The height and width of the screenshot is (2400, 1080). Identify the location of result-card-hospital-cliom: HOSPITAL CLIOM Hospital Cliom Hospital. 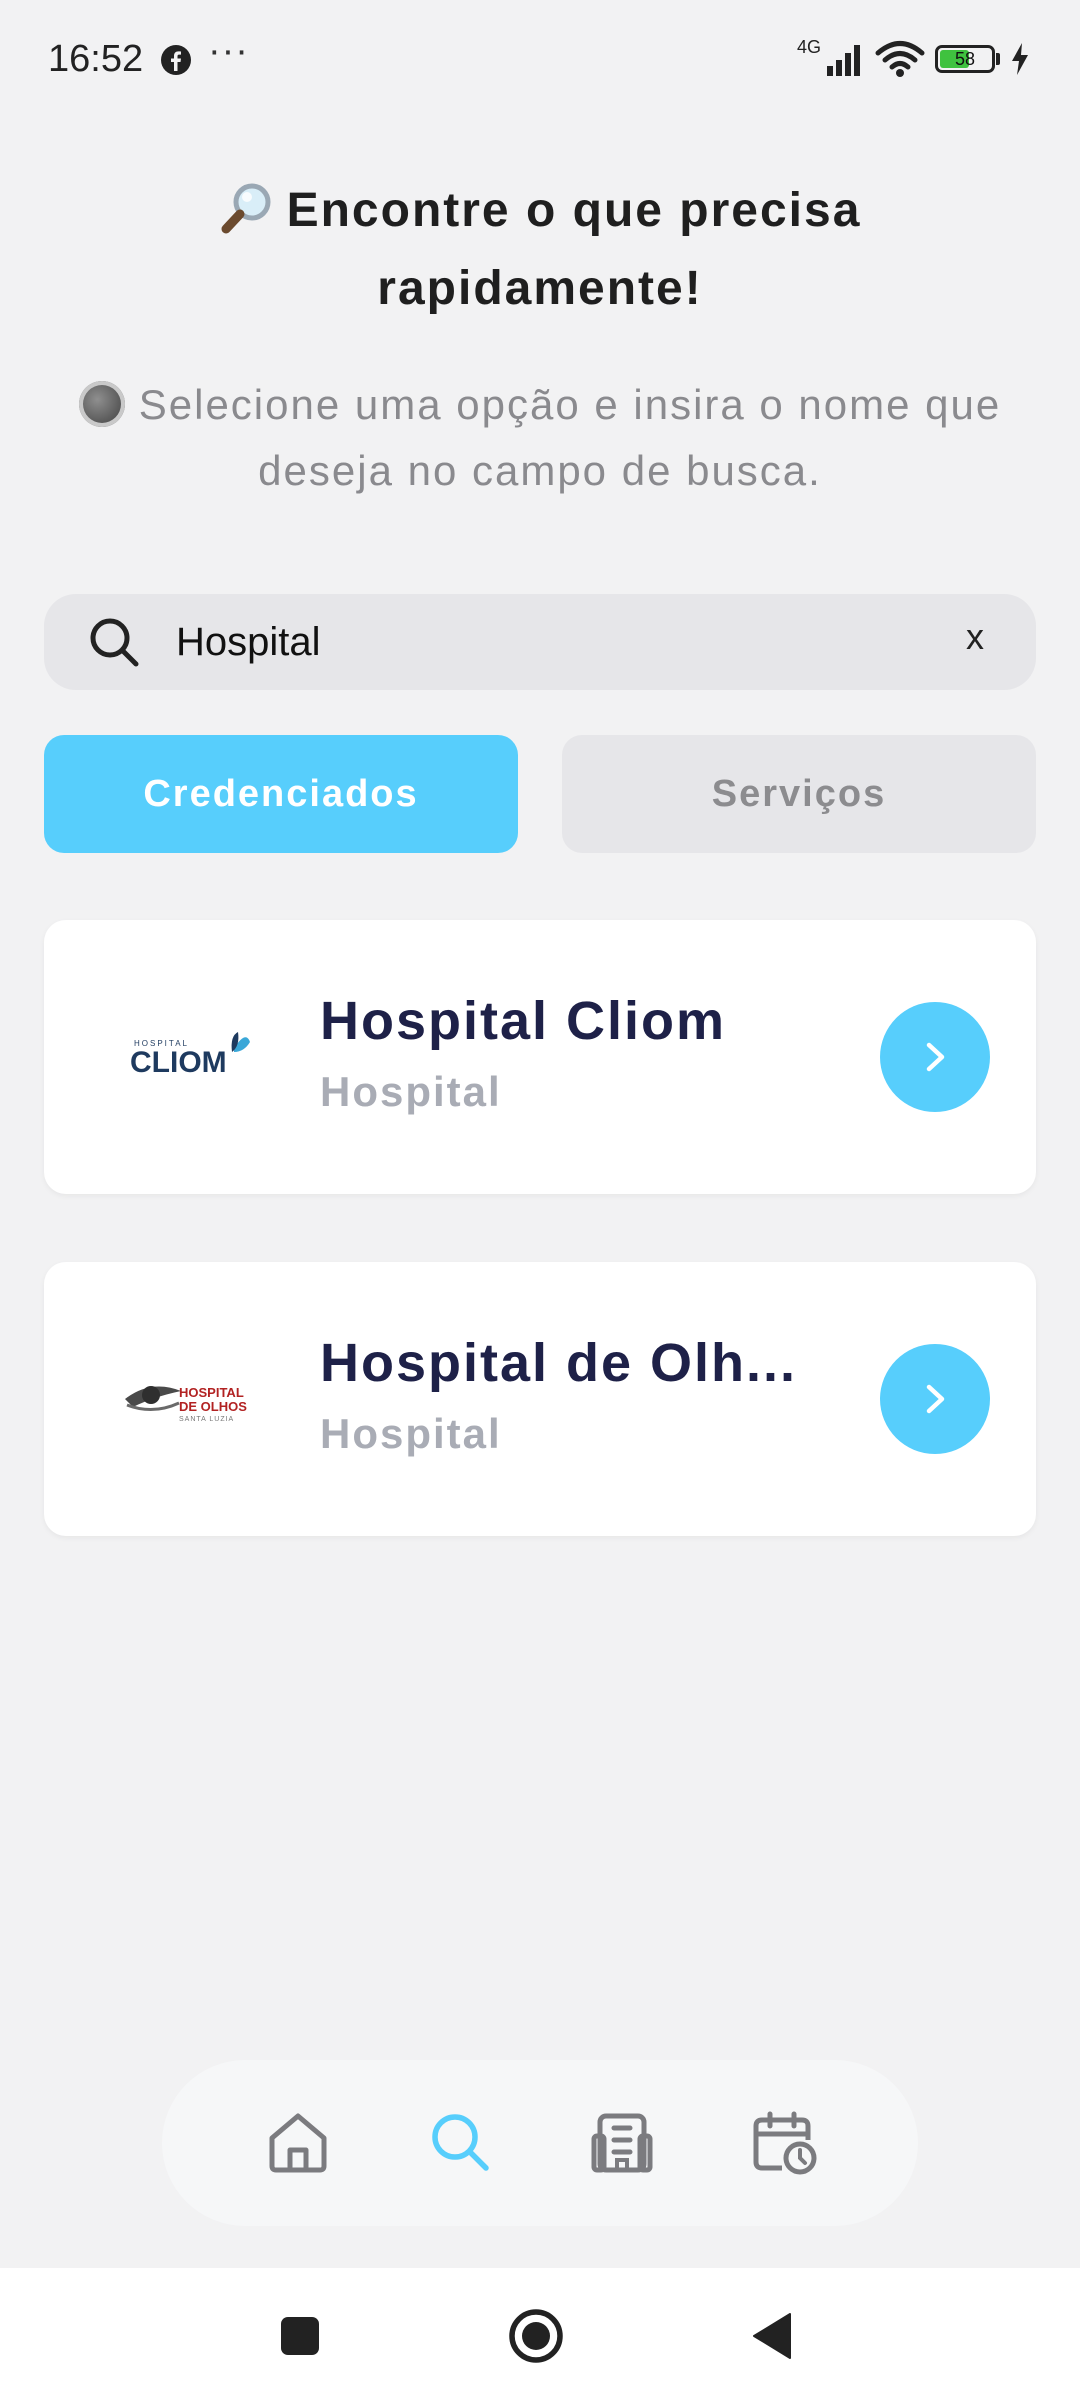
(540, 1057).